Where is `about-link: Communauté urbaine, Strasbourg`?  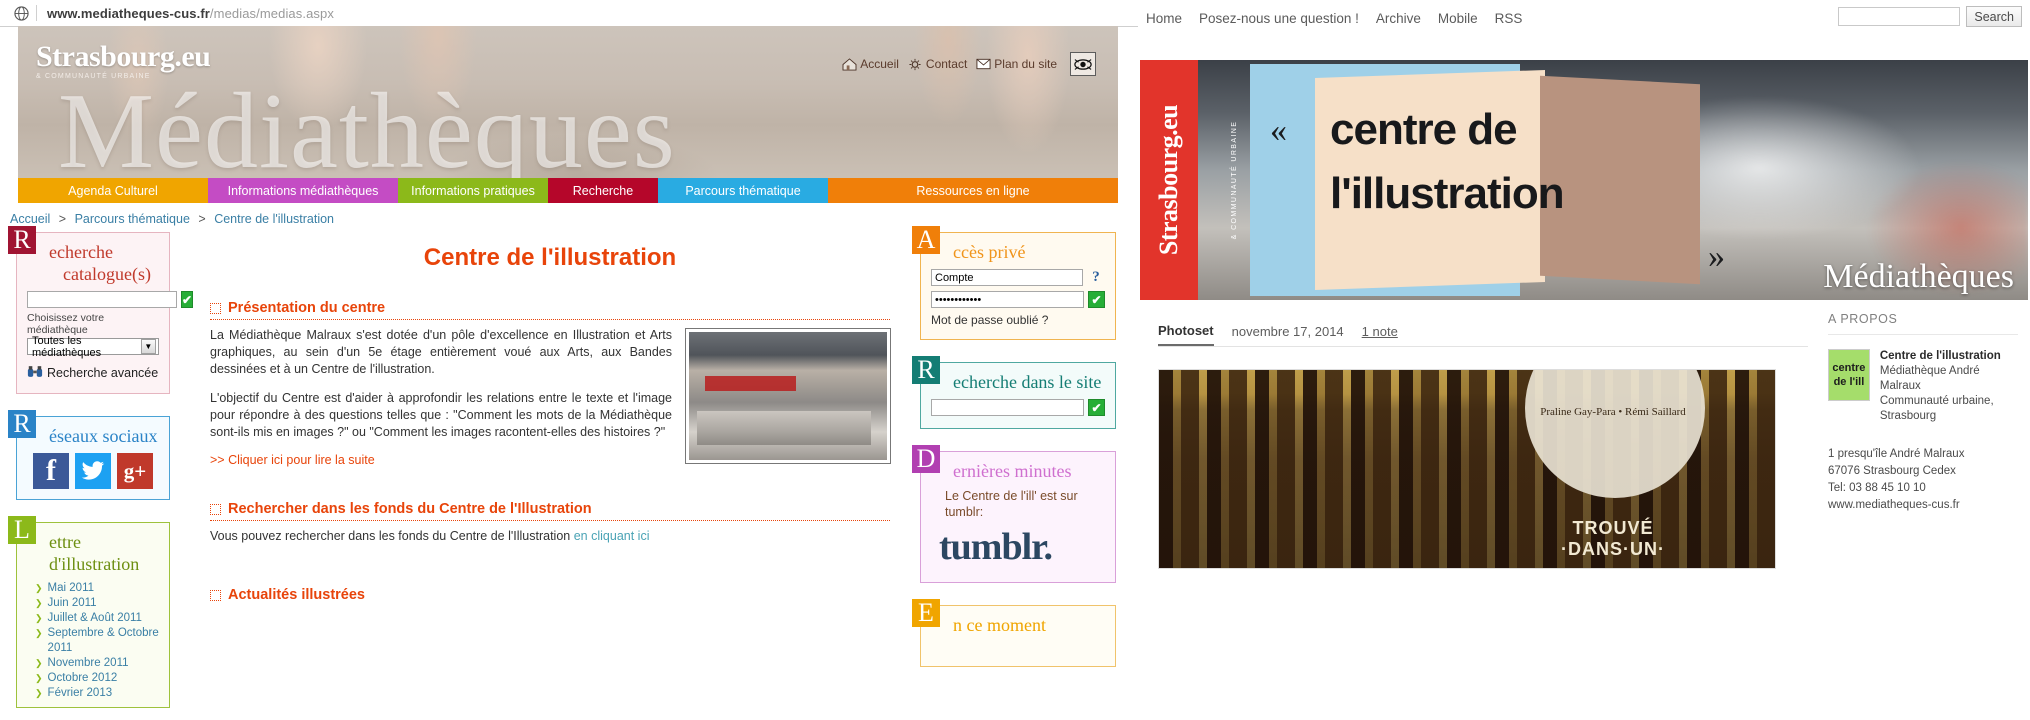 about-link: Communauté urbaine, Strasbourg is located at coordinates (1937, 408).